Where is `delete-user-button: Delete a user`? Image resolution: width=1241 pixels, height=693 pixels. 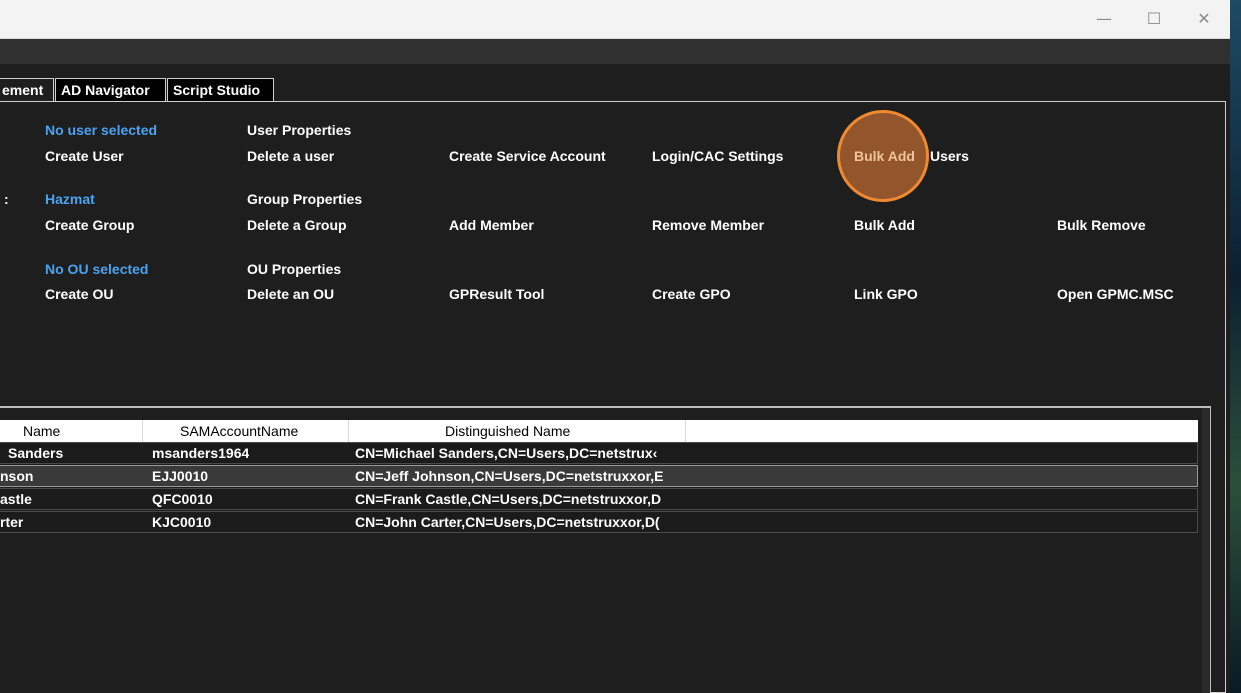
delete-user-button: Delete a user is located at coordinates (290, 156).